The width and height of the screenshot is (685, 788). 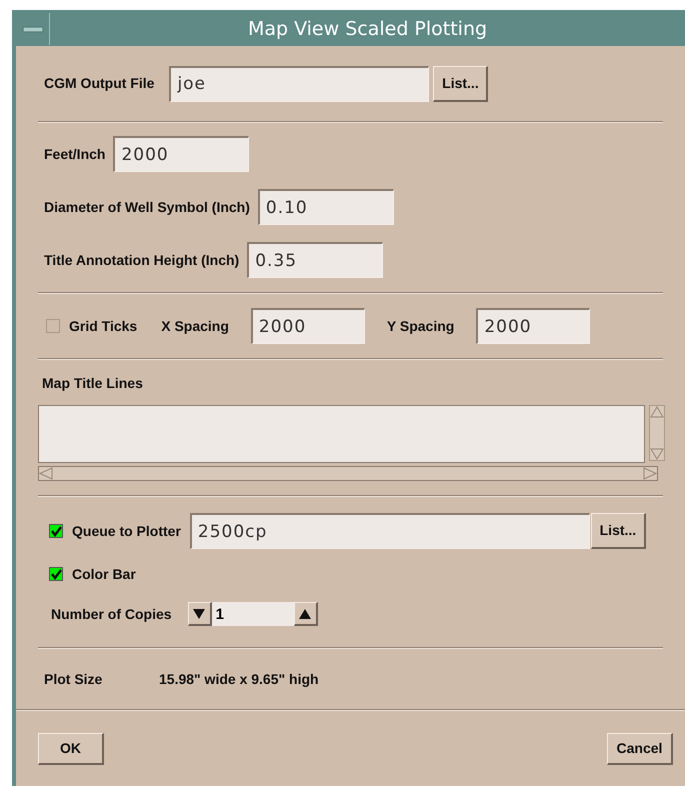 I want to click on field-label: X Spacing, so click(x=195, y=326).